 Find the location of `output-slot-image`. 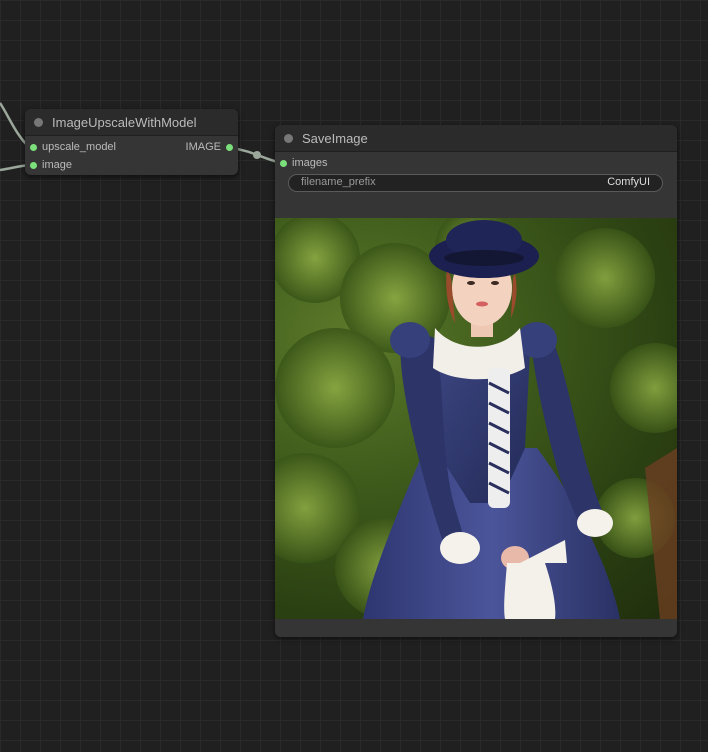

output-slot-image is located at coordinates (229, 147).